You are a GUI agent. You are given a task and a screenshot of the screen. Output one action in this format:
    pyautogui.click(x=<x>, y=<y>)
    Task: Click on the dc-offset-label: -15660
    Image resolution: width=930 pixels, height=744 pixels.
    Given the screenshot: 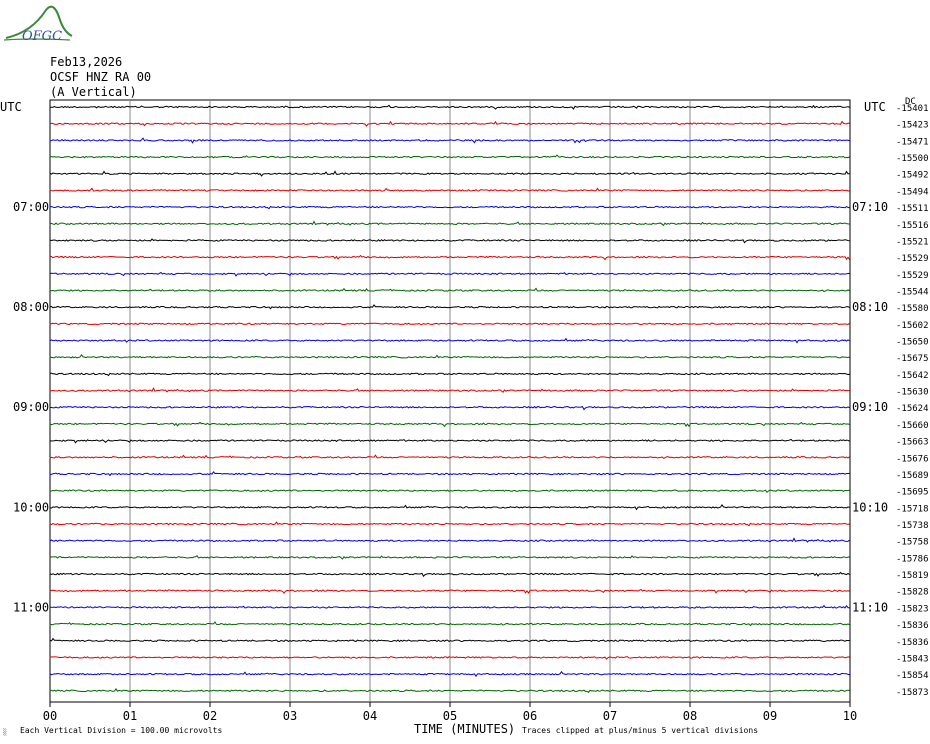 What is the action you would take?
    pyautogui.click(x=912, y=426)
    